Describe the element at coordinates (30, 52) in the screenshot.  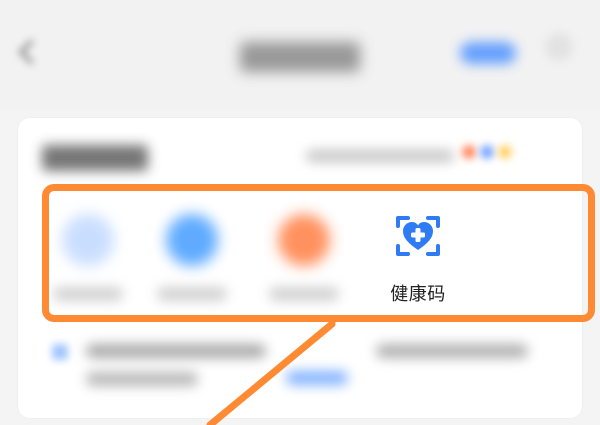
I see `back-icon` at that location.